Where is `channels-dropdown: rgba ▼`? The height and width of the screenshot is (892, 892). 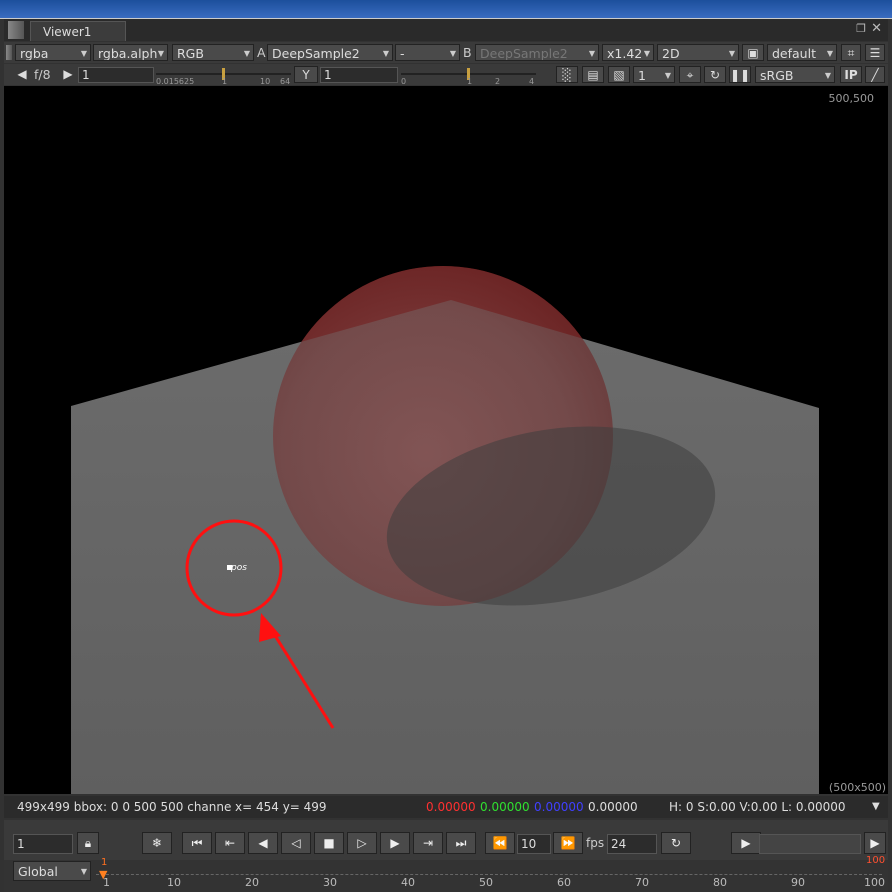
channels-dropdown: rgba ▼ is located at coordinates (53, 52).